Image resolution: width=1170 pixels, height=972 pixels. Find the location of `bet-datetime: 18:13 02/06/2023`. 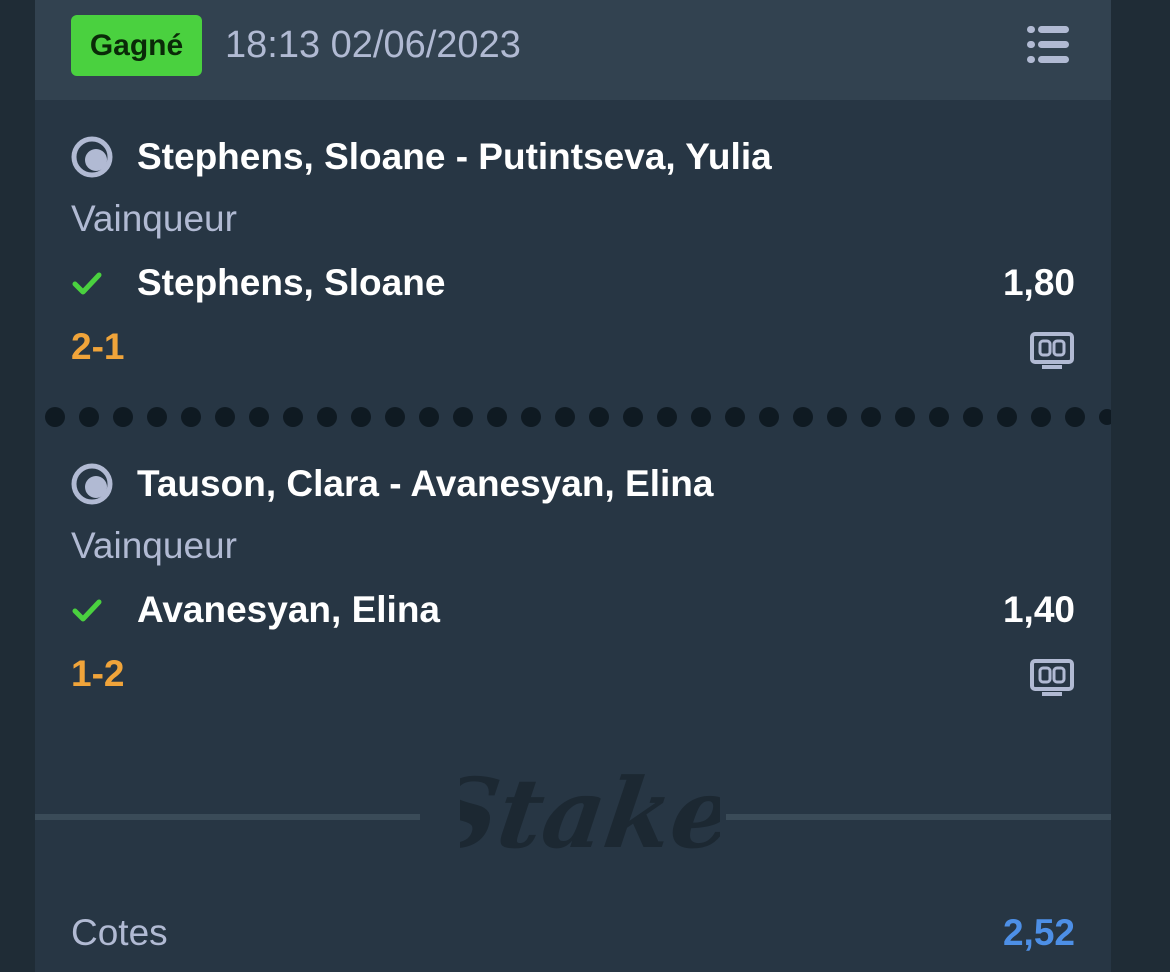

bet-datetime: 18:13 02/06/2023 is located at coordinates (373, 45).